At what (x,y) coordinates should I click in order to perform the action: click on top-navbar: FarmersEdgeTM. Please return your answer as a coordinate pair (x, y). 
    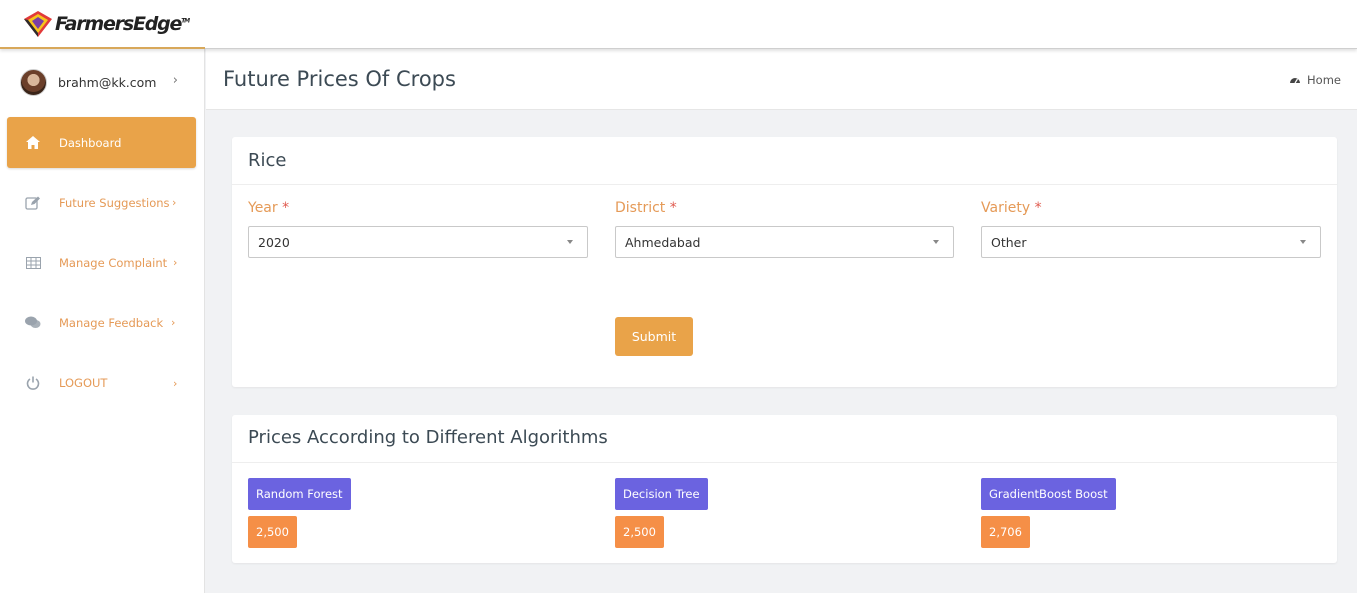
    Looking at the image, I should click on (678, 24).